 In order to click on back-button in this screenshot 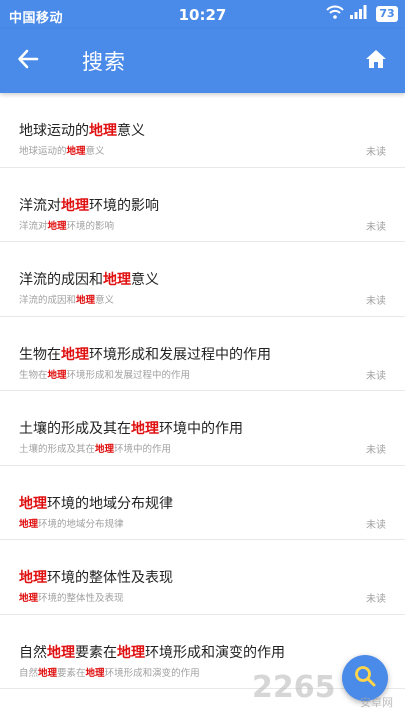, I will do `click(28, 61)`.